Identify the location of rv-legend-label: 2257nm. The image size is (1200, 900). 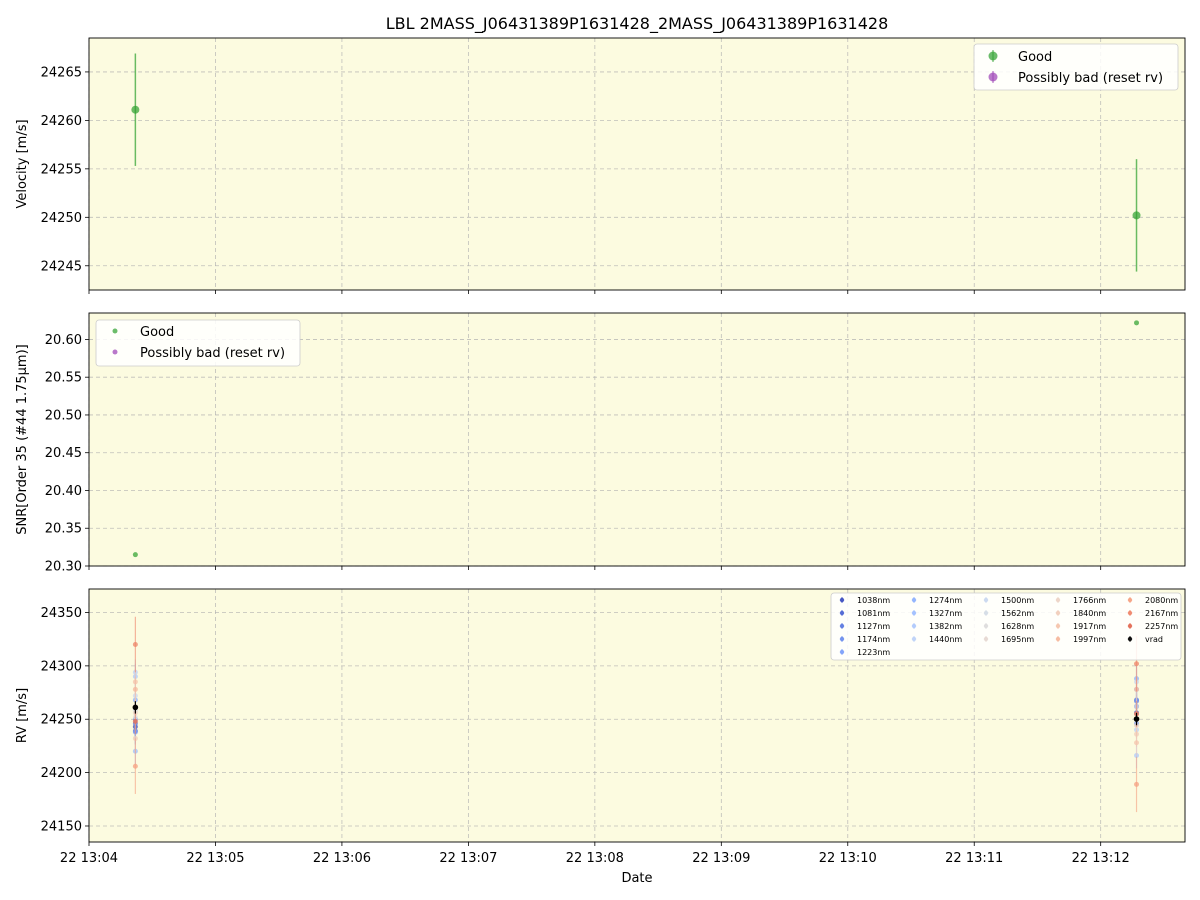
(1161, 626).